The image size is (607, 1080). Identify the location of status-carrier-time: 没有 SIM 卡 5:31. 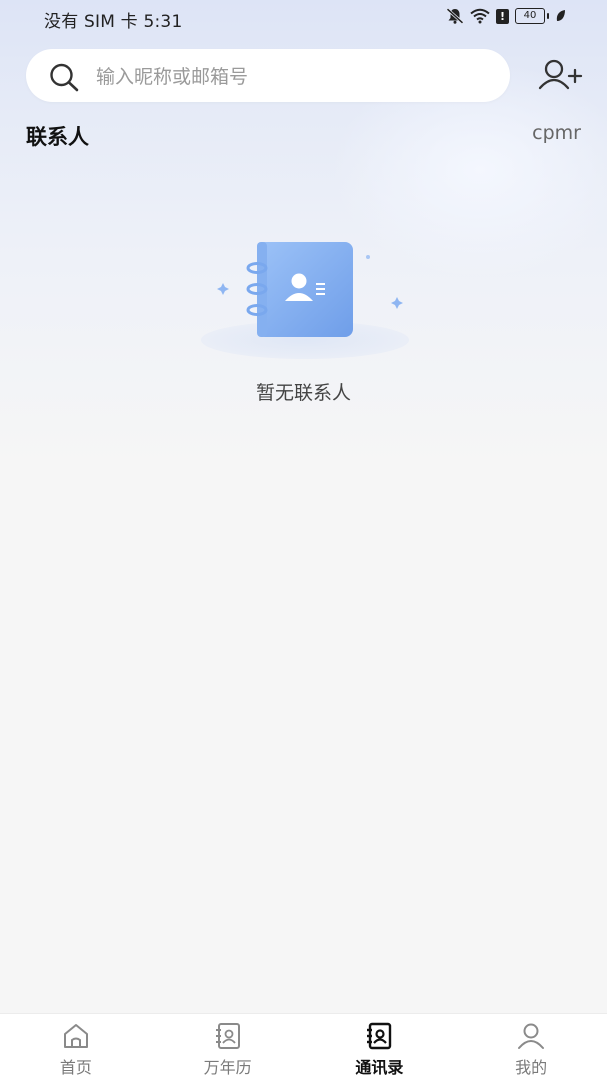
(113, 22).